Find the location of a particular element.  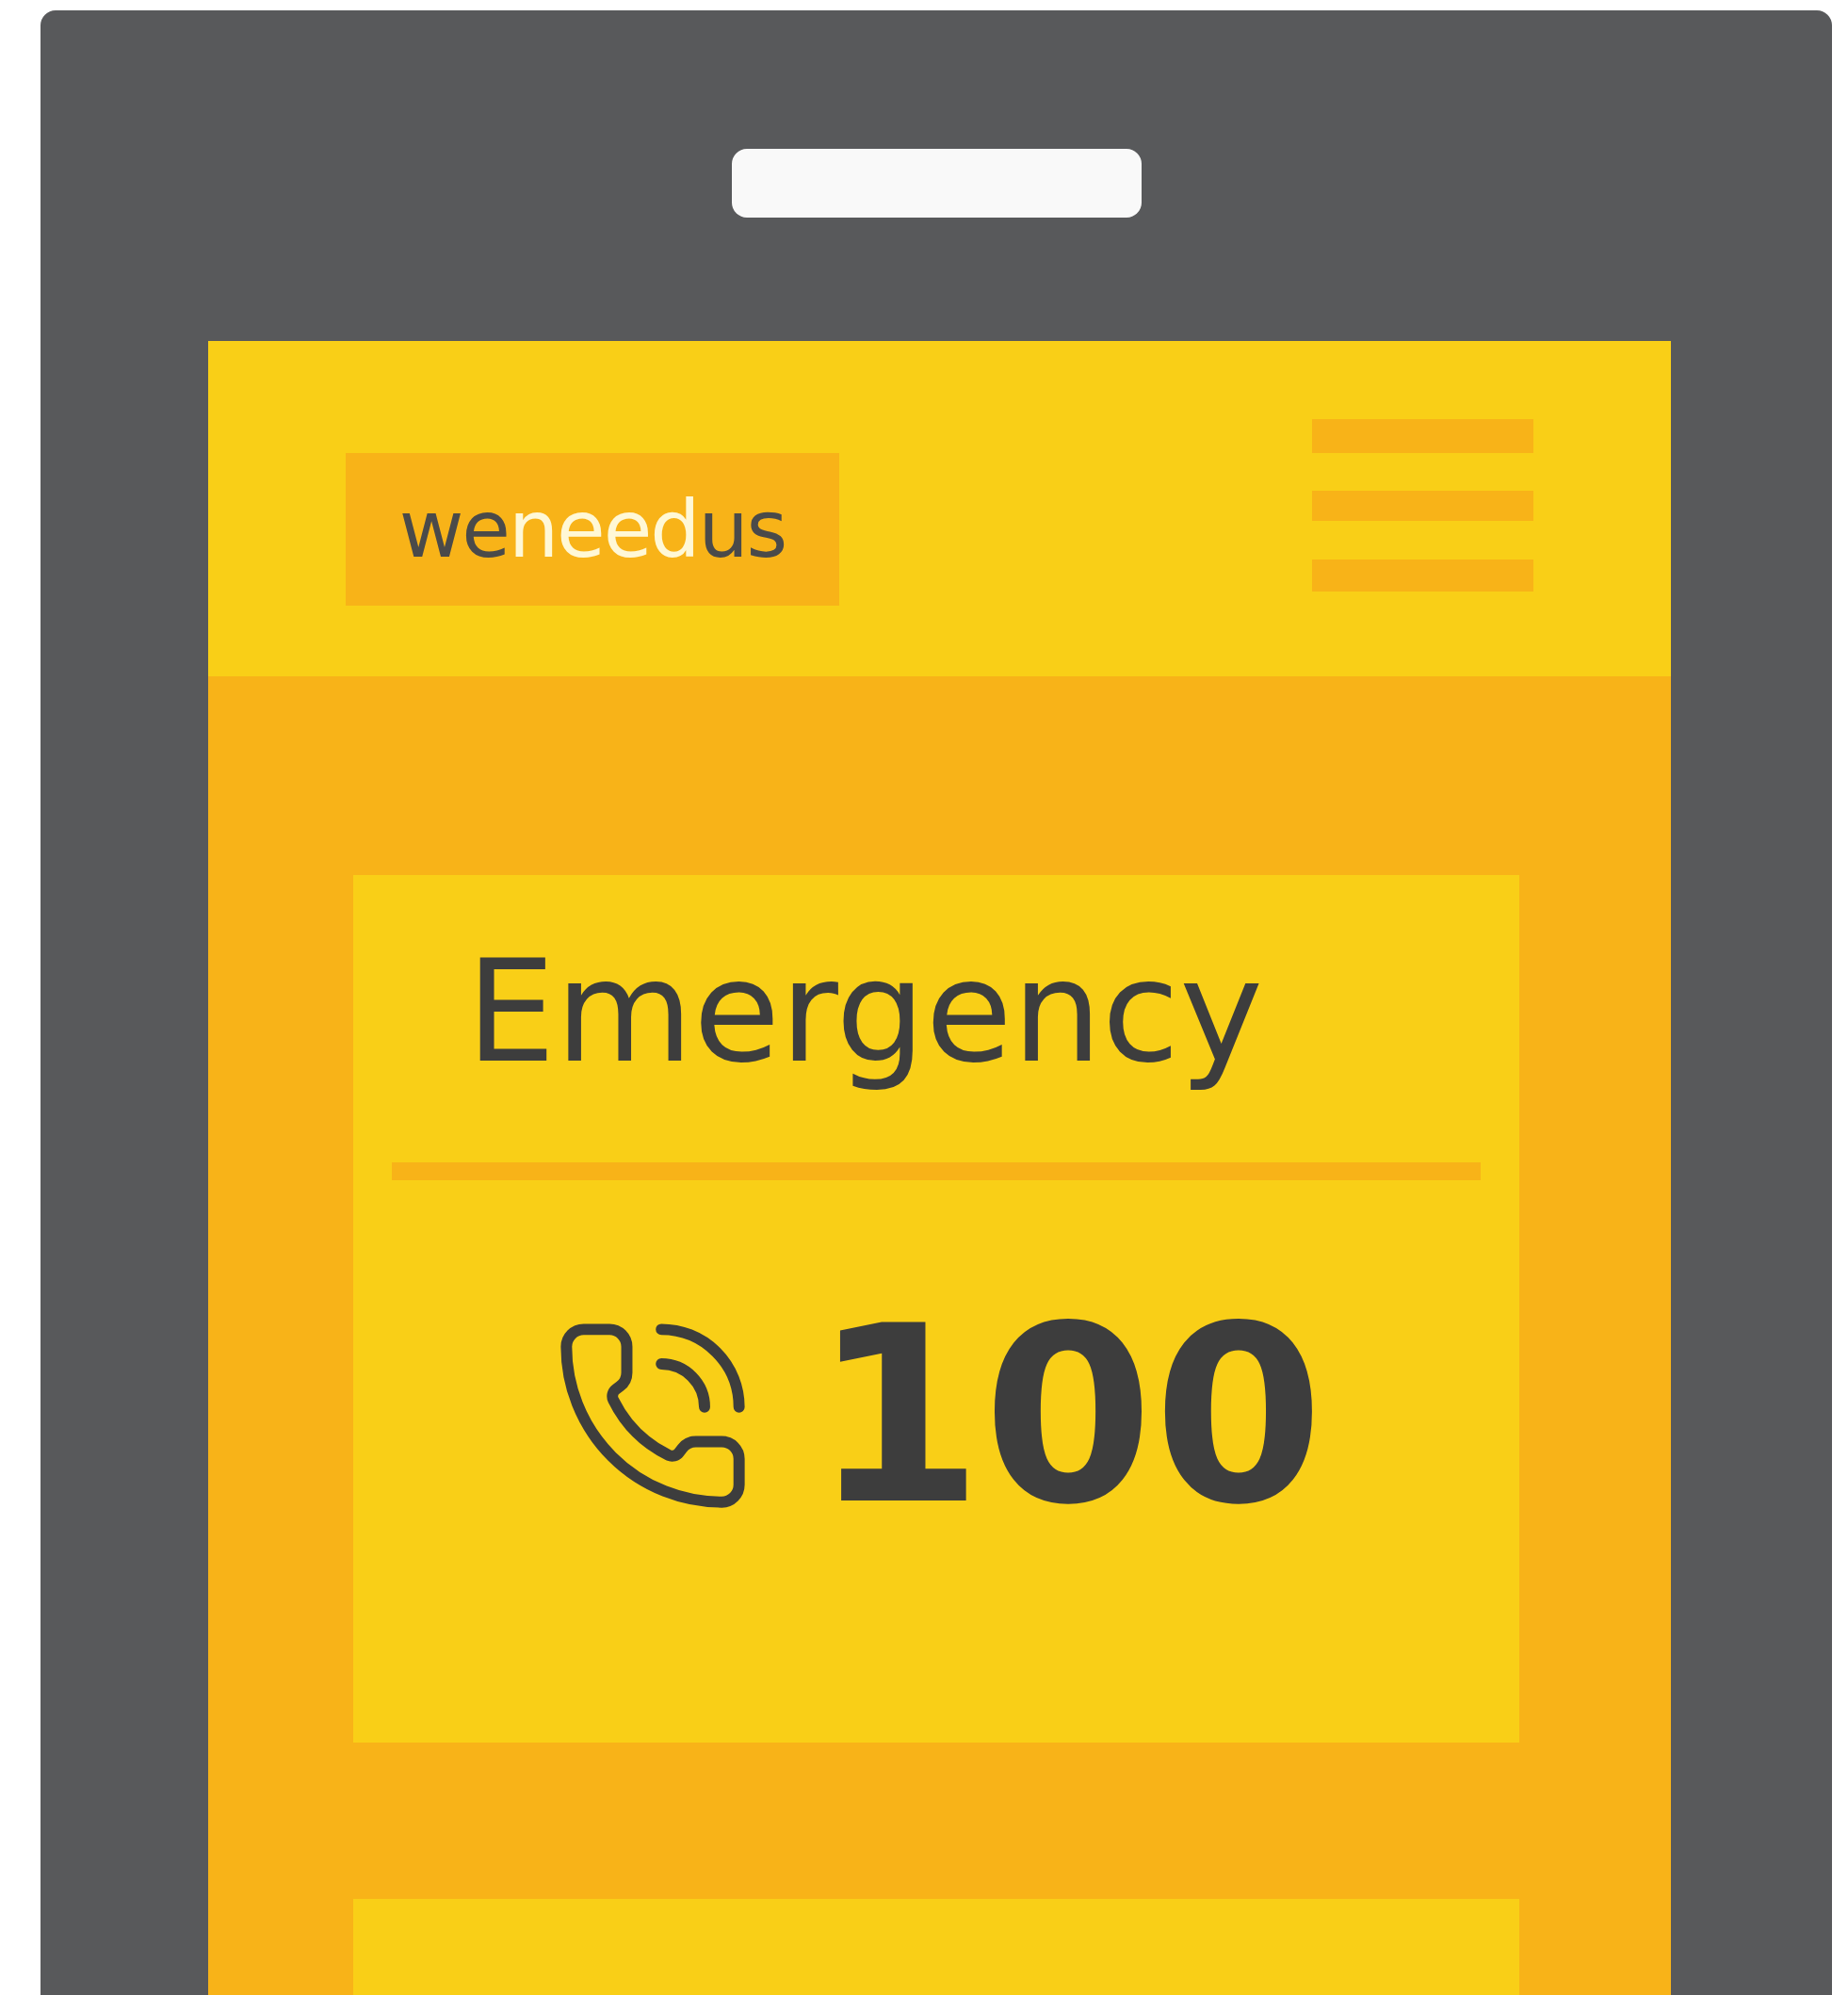

emergency-number: 100 is located at coordinates (1068, 1416).